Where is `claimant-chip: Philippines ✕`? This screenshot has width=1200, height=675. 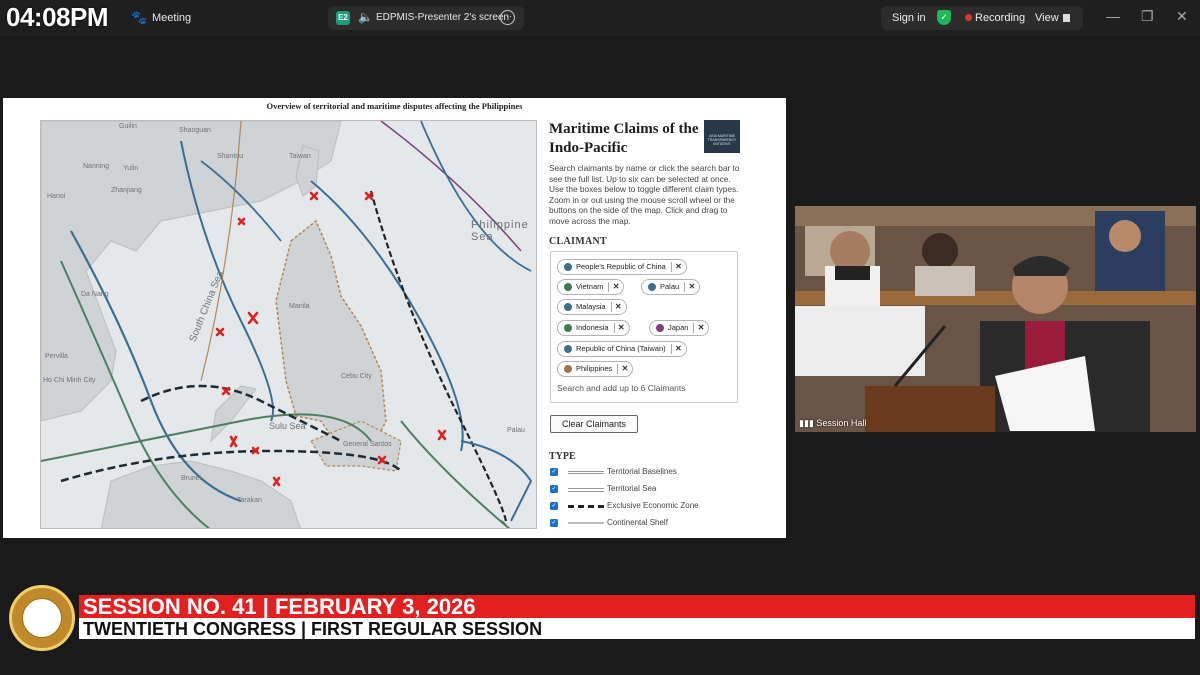
claimant-chip: Philippines ✕ is located at coordinates (595, 369).